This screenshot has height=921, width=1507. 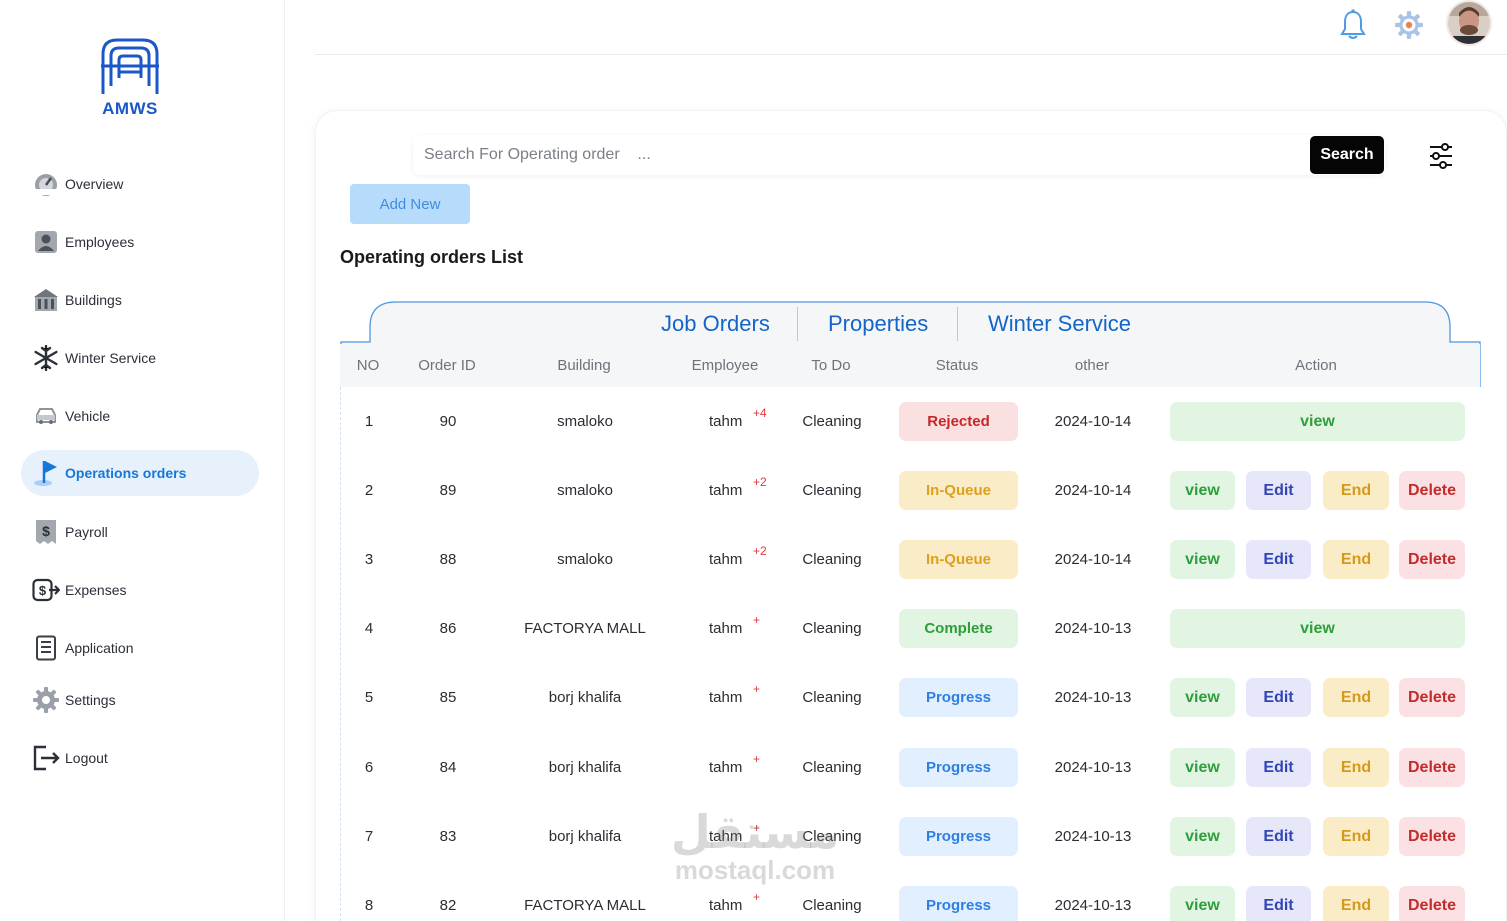 I want to click on search-bar: Search, so click(x=899, y=155).